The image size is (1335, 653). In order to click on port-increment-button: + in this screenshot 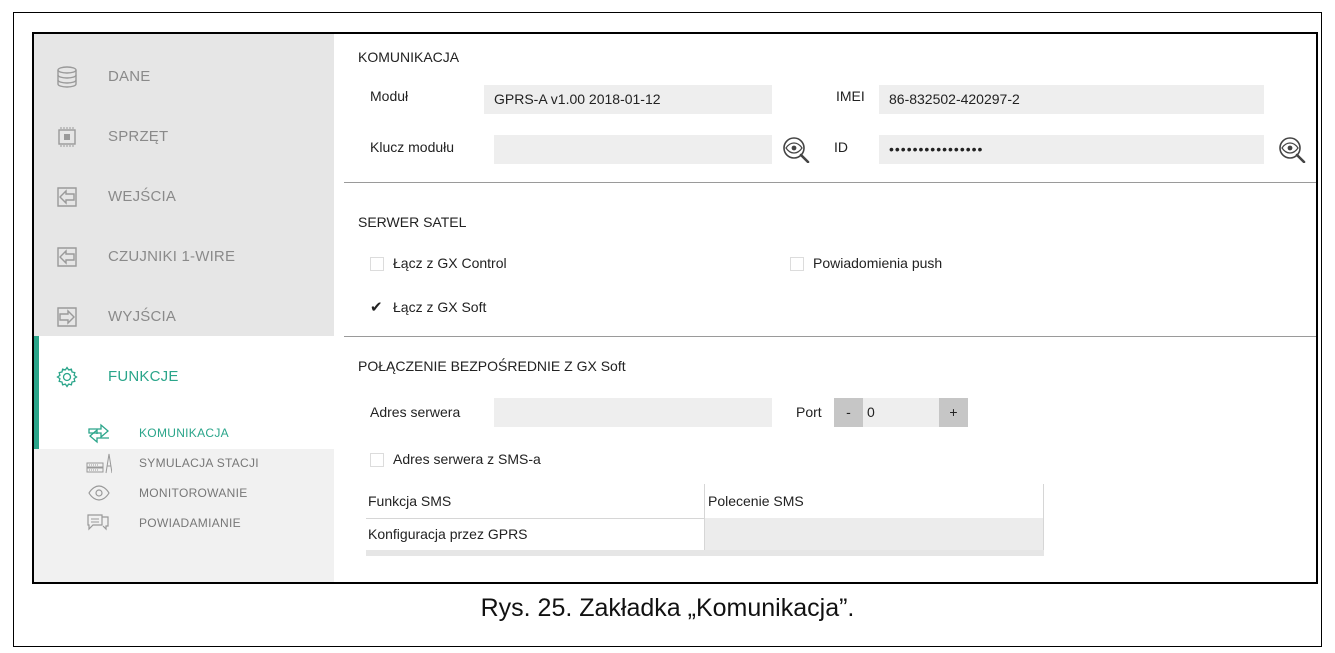, I will do `click(953, 412)`.